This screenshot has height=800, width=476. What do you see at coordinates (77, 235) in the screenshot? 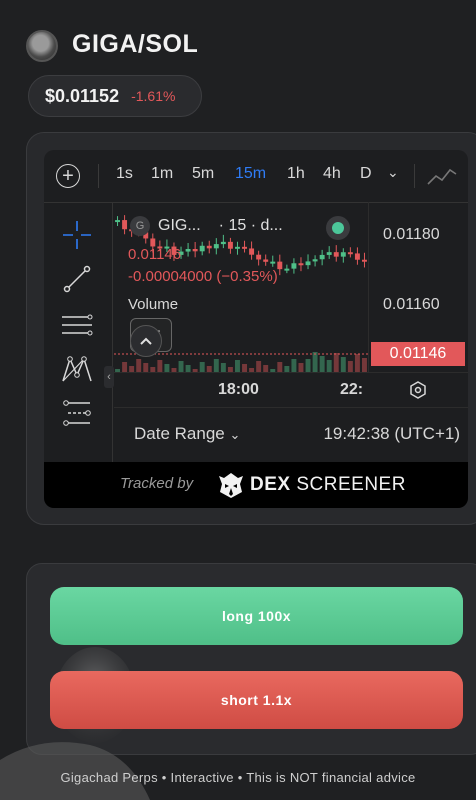
I see `crosshair-icon` at bounding box center [77, 235].